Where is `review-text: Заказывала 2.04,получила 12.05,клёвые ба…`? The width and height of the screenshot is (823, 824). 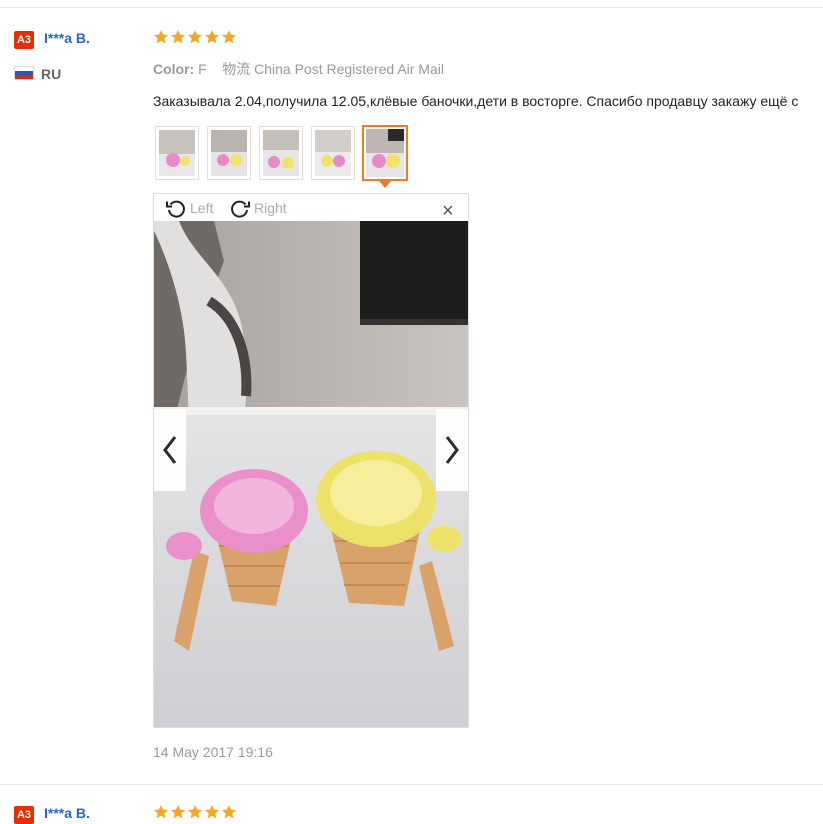
review-text: Заказывала 2.04,получила 12.05,клёвые ба… is located at coordinates (476, 101).